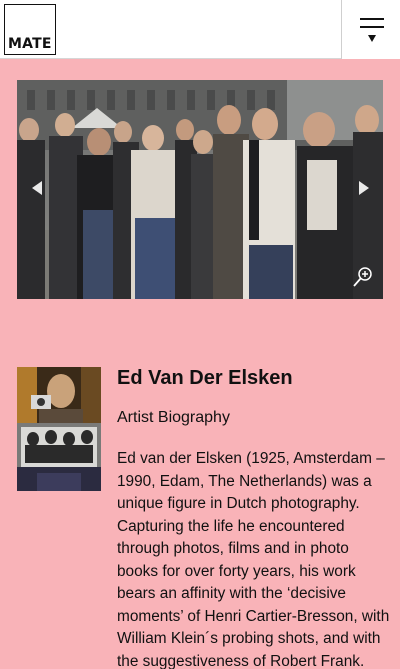 The image size is (400, 669). I want to click on hamburger-menu-icon-bar, so click(372, 27).